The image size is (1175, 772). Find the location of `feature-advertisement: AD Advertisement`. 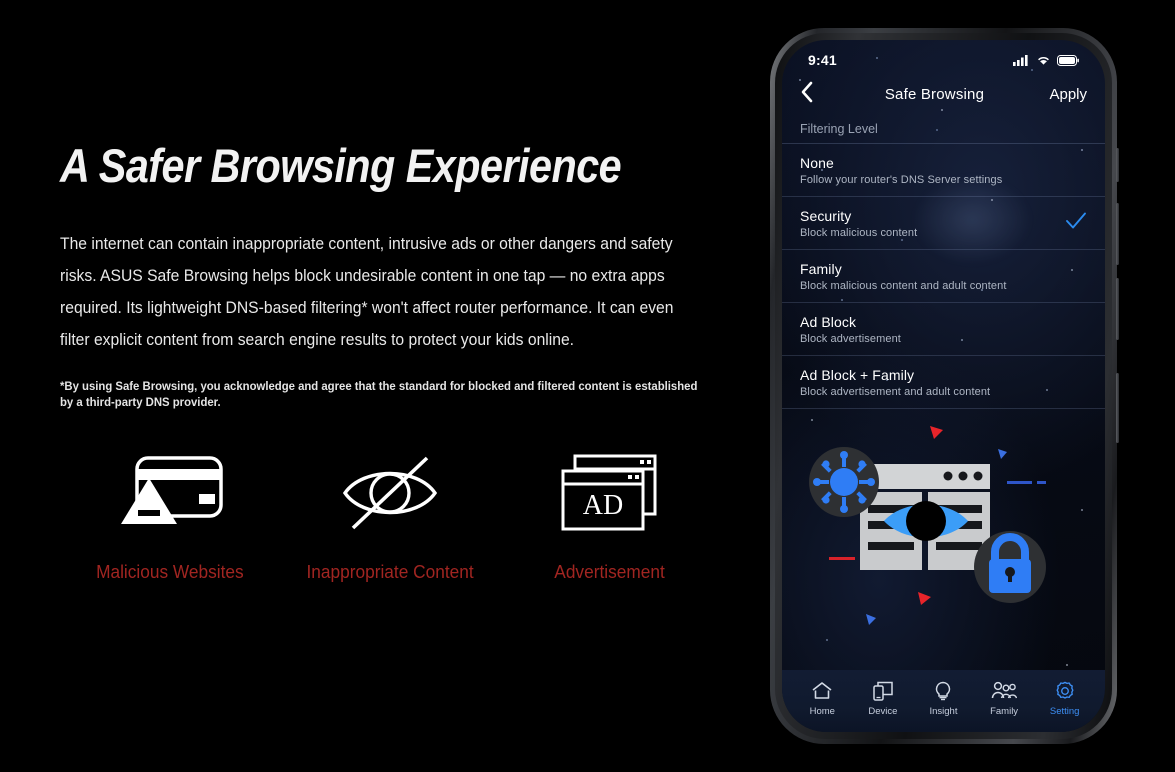

feature-advertisement: AD Advertisement is located at coordinates (610, 514).